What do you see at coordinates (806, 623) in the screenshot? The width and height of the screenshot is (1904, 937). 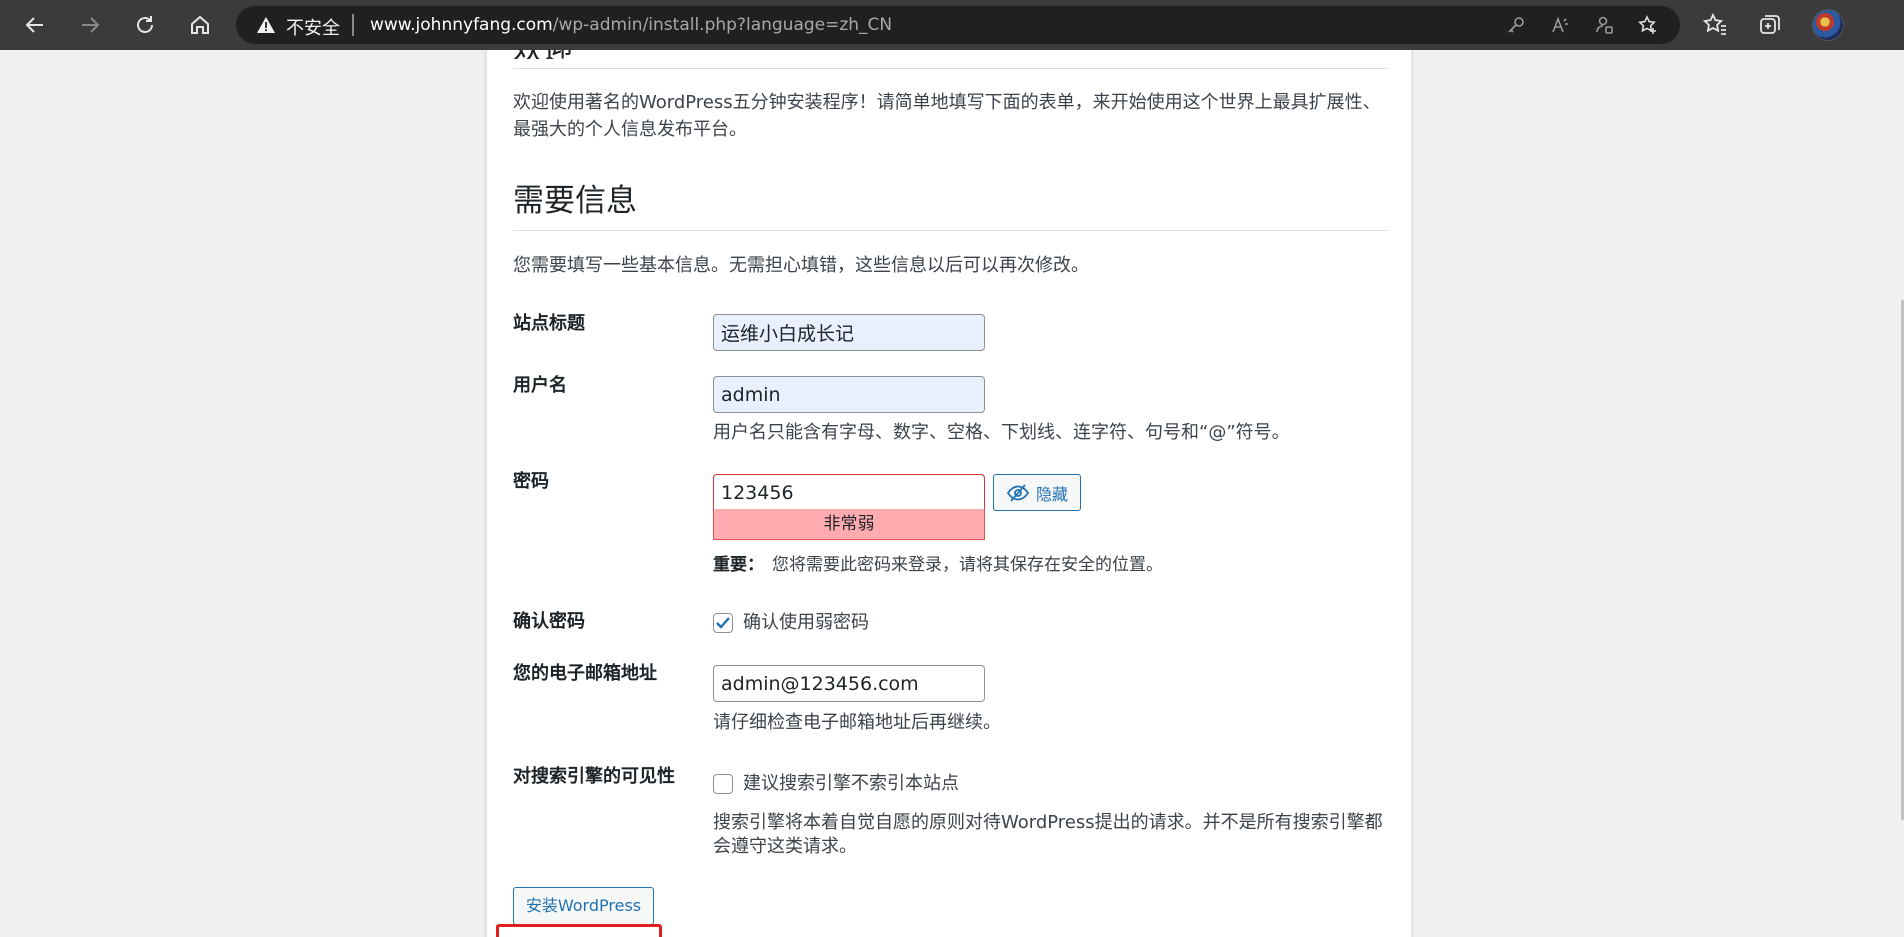 I see `weak-password-checkbox-label: 确认使用弱密码` at bounding box center [806, 623].